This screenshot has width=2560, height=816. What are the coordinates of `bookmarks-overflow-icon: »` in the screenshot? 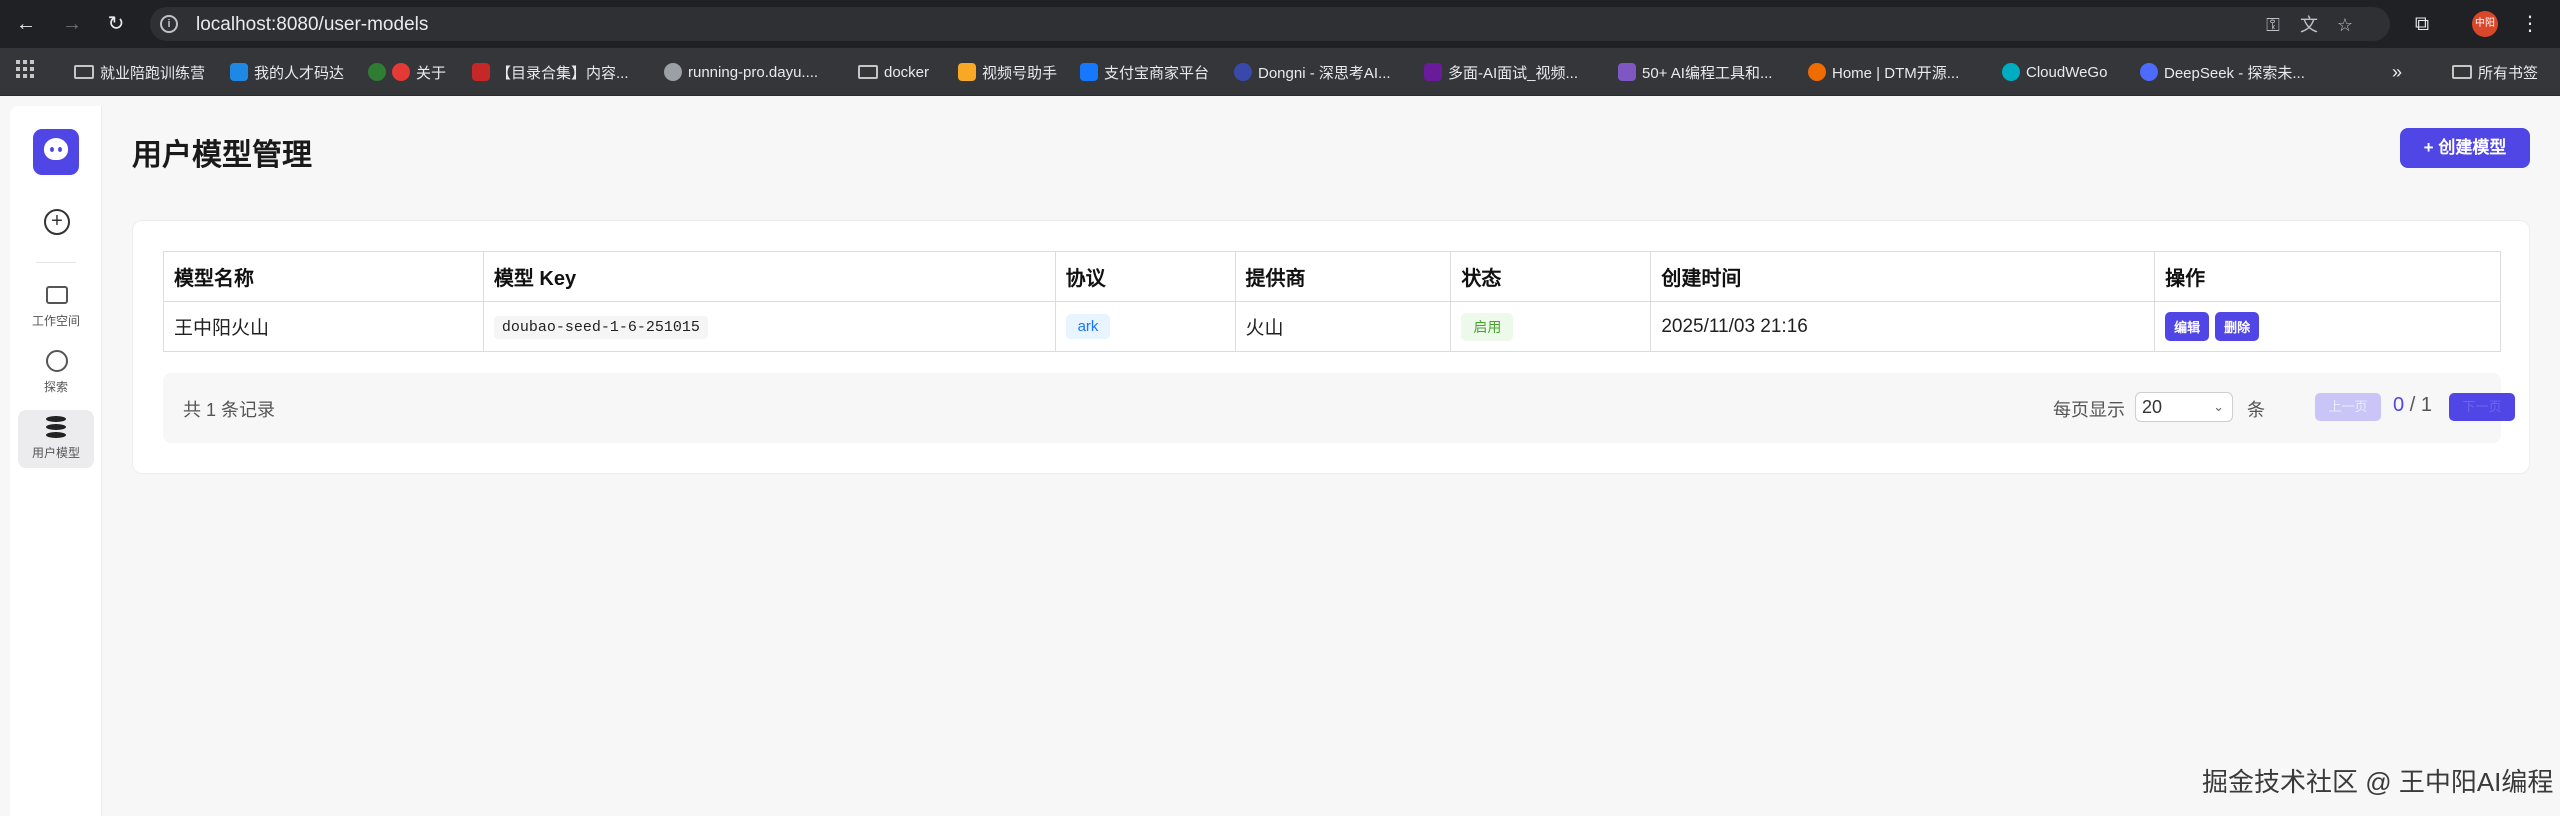 It's located at (2397, 72).